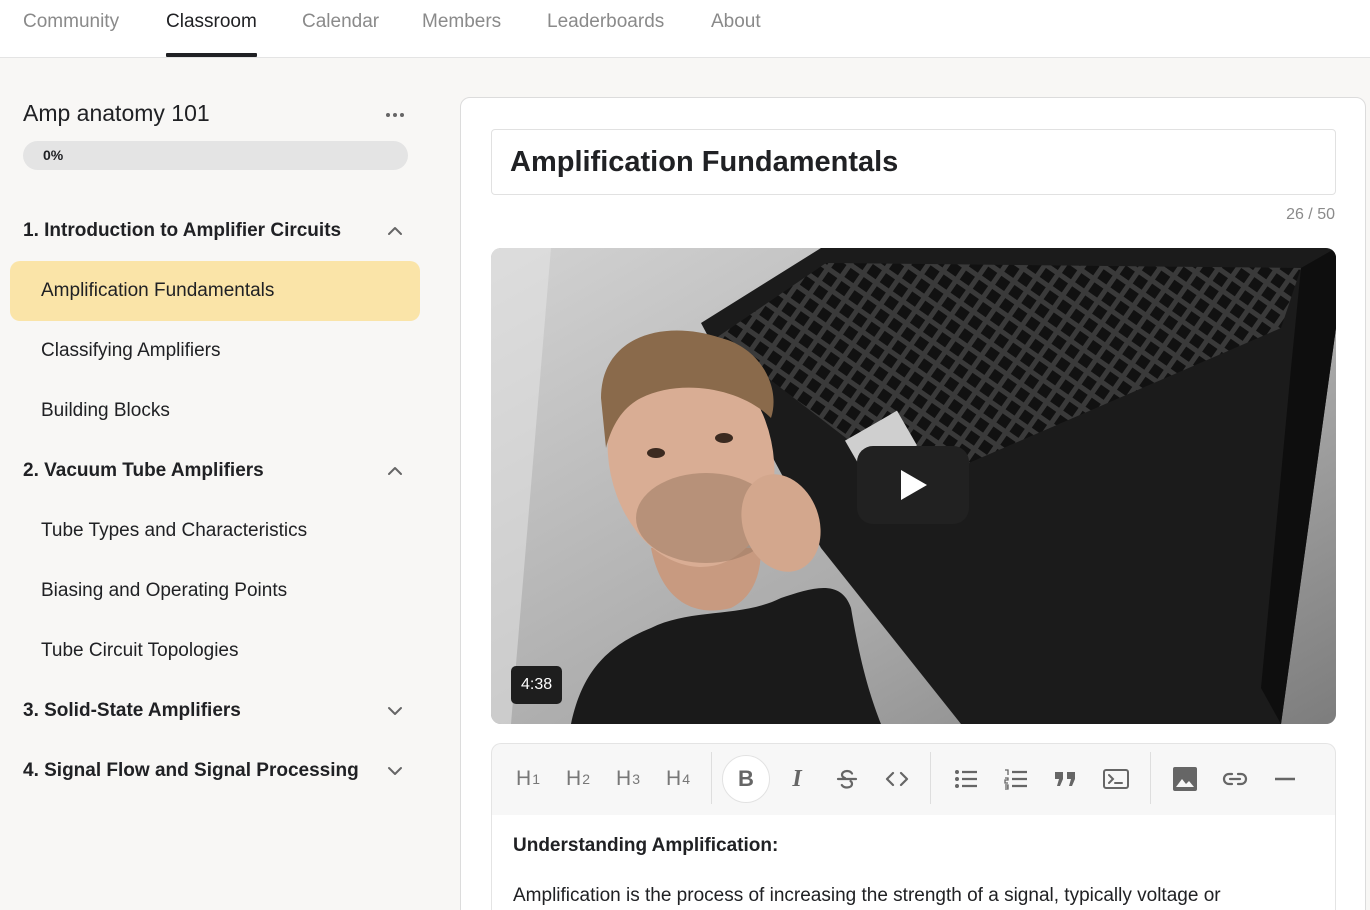 Image resolution: width=1370 pixels, height=910 pixels. What do you see at coordinates (461, 29) in the screenshot?
I see `tab-members: Members` at bounding box center [461, 29].